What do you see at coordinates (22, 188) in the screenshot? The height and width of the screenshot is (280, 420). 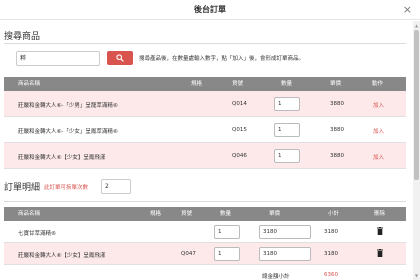 I see `order-section-title: 訂單明細` at bounding box center [22, 188].